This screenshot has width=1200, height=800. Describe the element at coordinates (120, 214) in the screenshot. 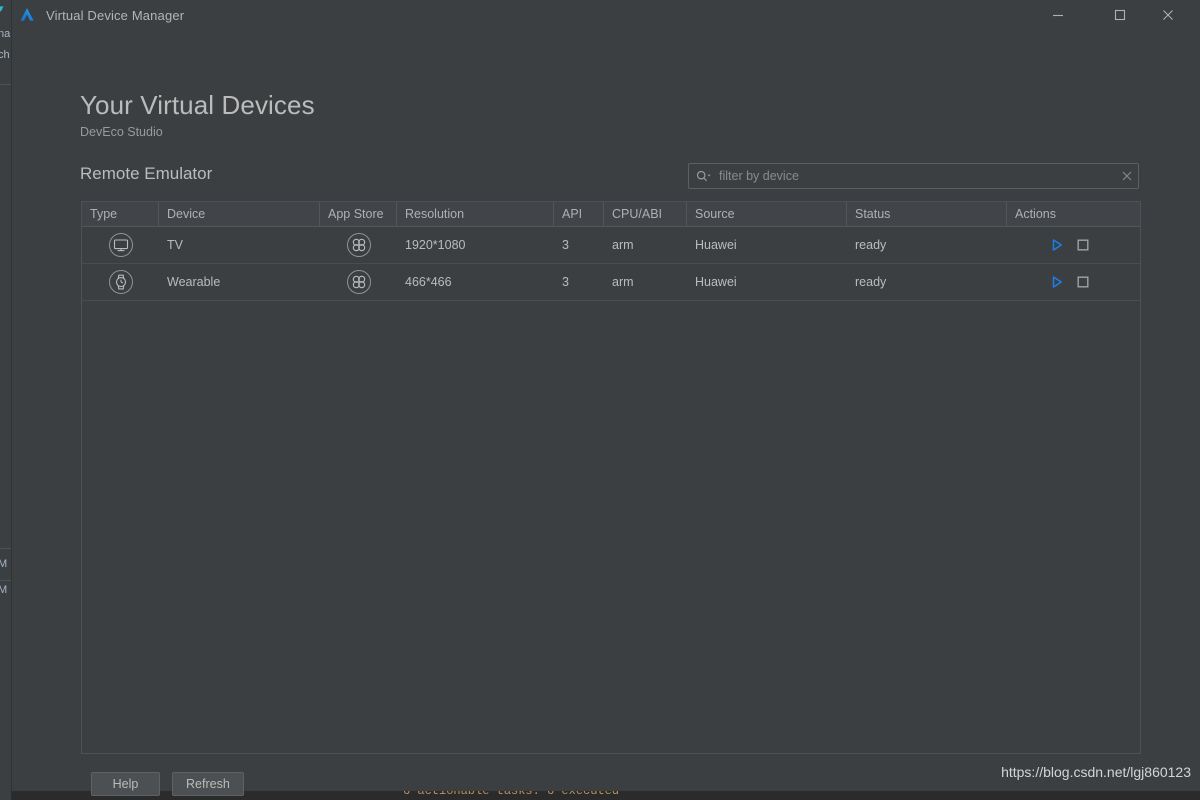

I see `column-header-type: Type` at that location.